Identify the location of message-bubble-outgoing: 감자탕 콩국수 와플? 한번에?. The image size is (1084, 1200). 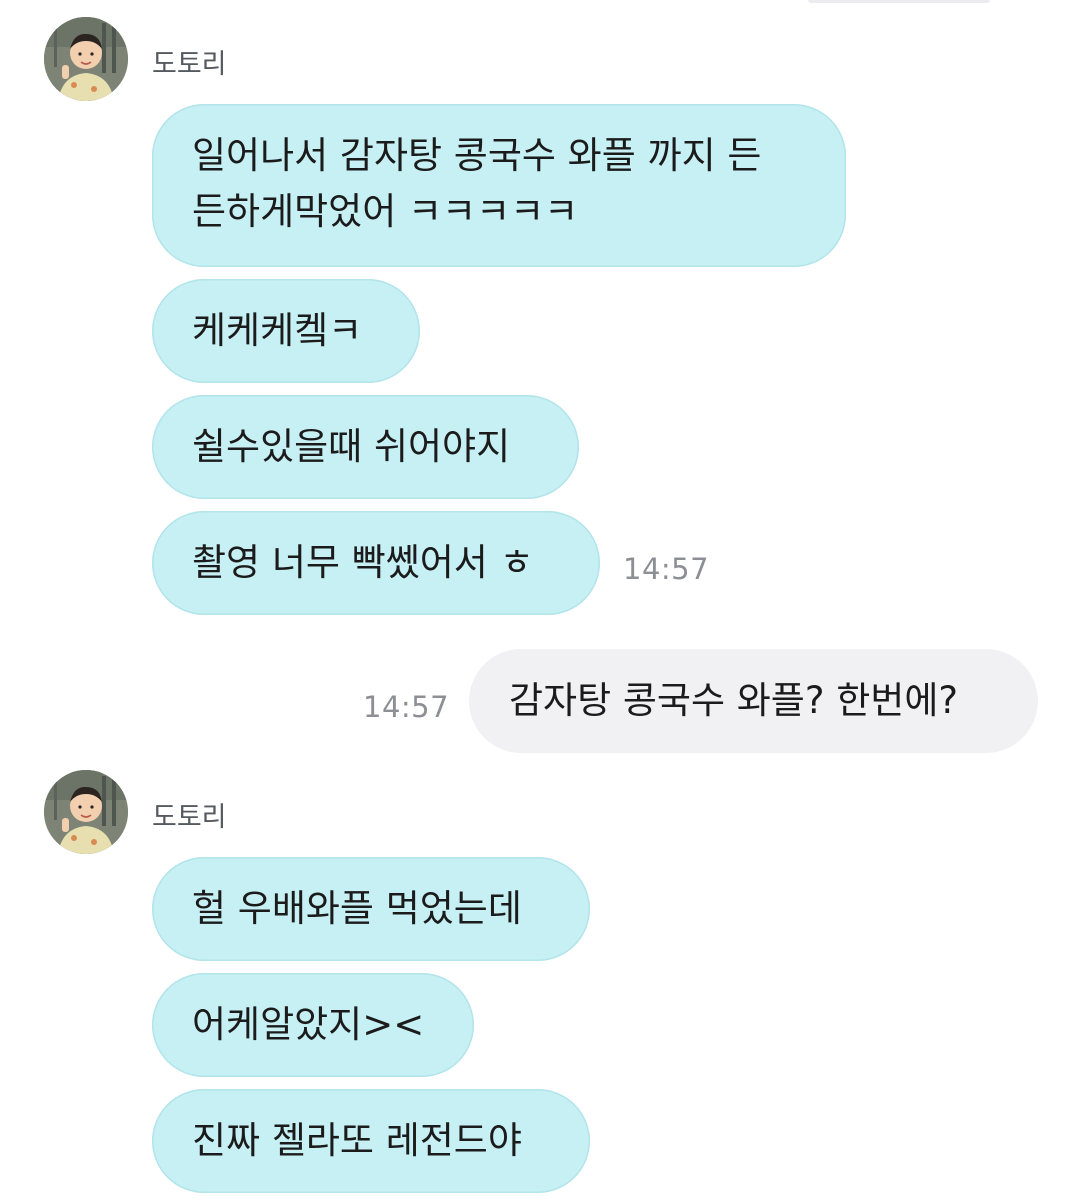
(753, 701).